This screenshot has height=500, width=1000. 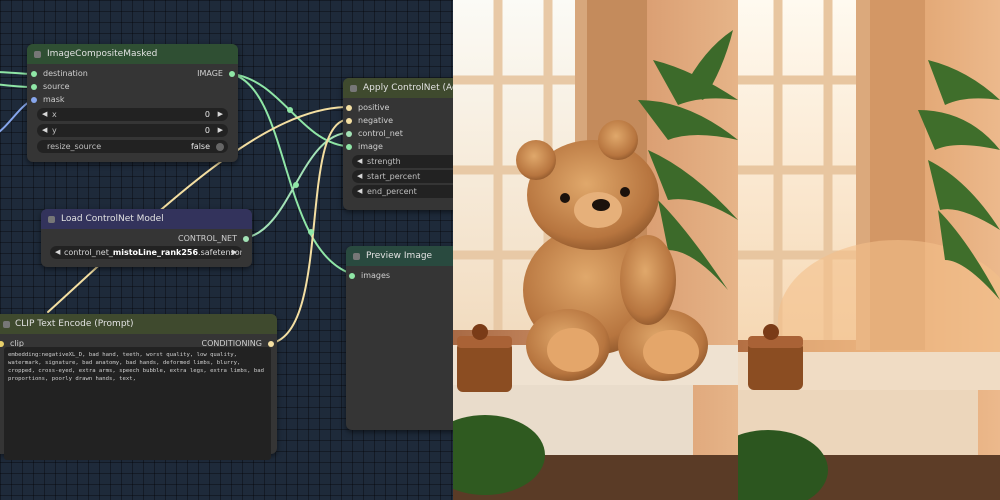 What do you see at coordinates (207, 238) in the screenshot?
I see `slot-label: CONTROL_NET` at bounding box center [207, 238].